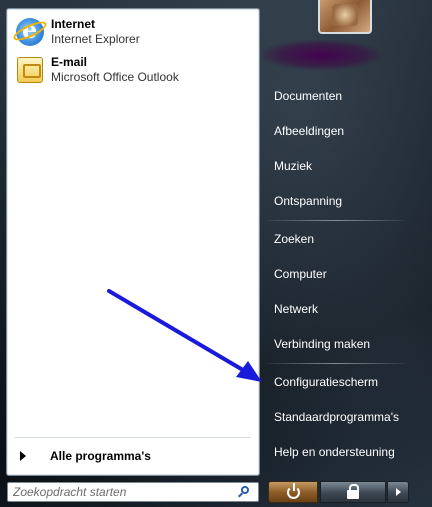  What do you see at coordinates (309, 131) in the screenshot?
I see `link-pictures: Afbeeldingen` at bounding box center [309, 131].